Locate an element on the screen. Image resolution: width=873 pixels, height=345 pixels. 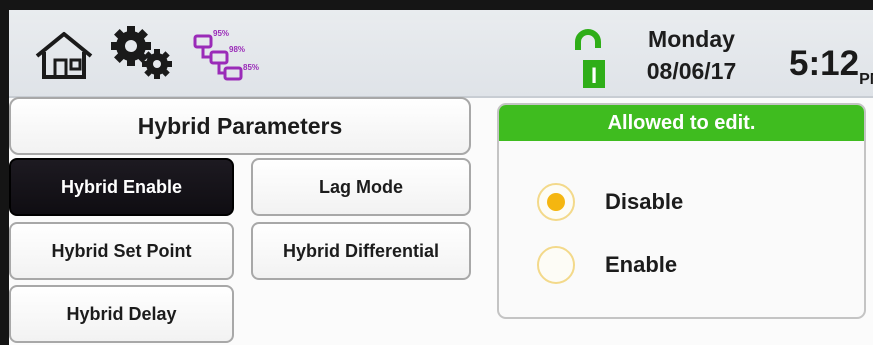
hybrid-differential-button: Hybrid Differential is located at coordinates (361, 251).